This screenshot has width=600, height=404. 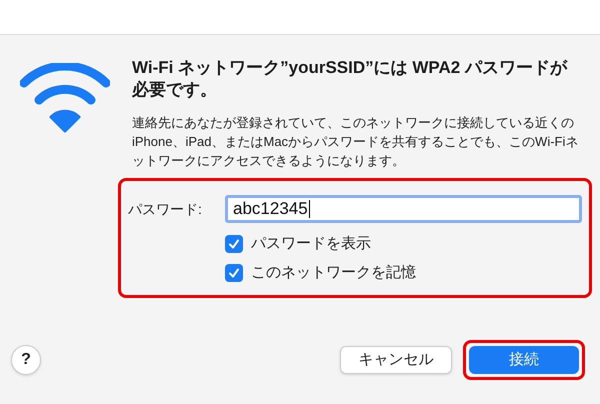 I want to click on password-label: パスワード:, so click(x=165, y=209).